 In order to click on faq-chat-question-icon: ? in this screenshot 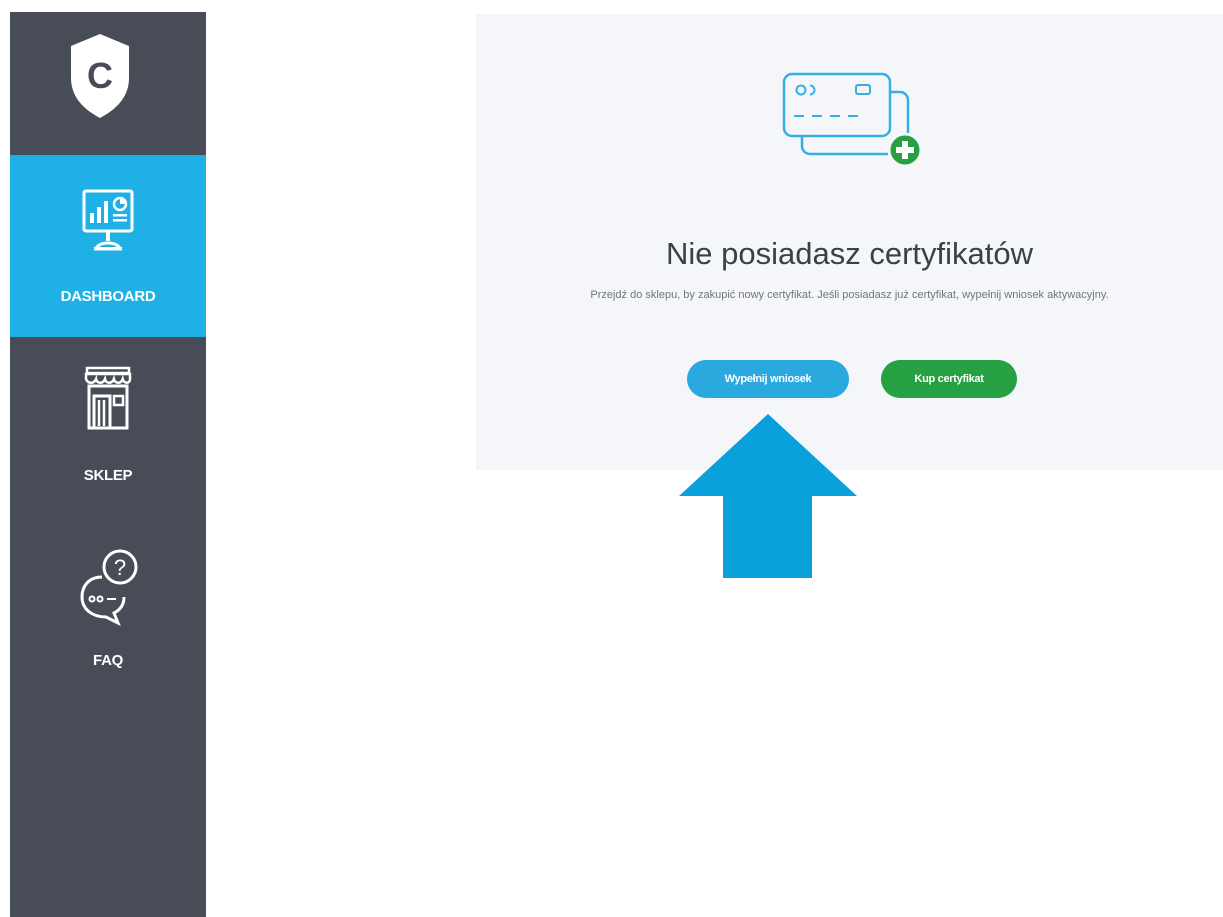, I will do `click(109, 588)`.